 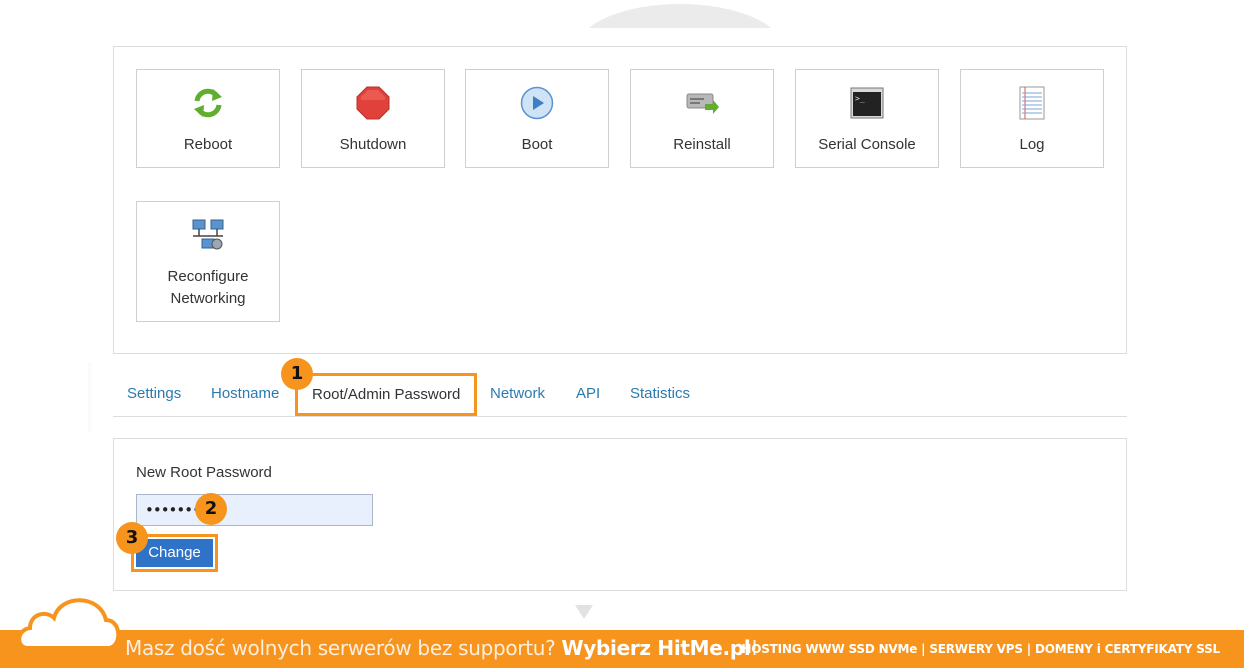 What do you see at coordinates (537, 103) in the screenshot?
I see `boot-icon` at bounding box center [537, 103].